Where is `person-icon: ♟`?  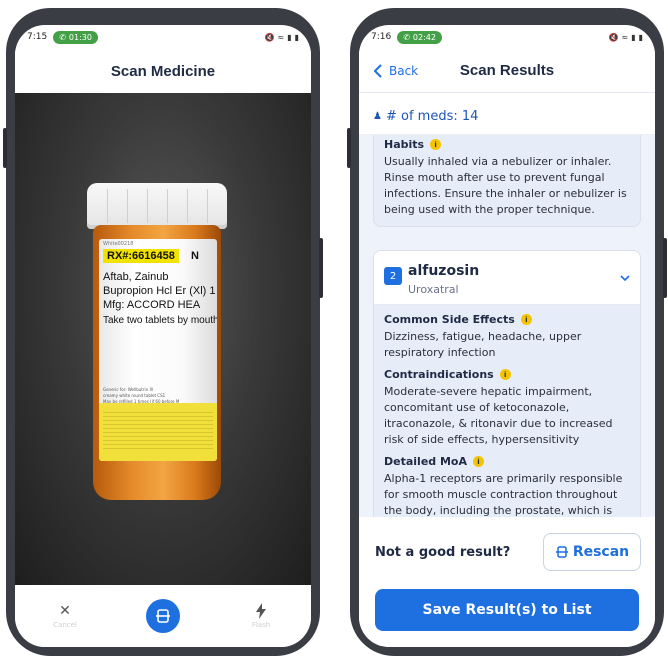 person-icon: ♟ is located at coordinates (377, 116).